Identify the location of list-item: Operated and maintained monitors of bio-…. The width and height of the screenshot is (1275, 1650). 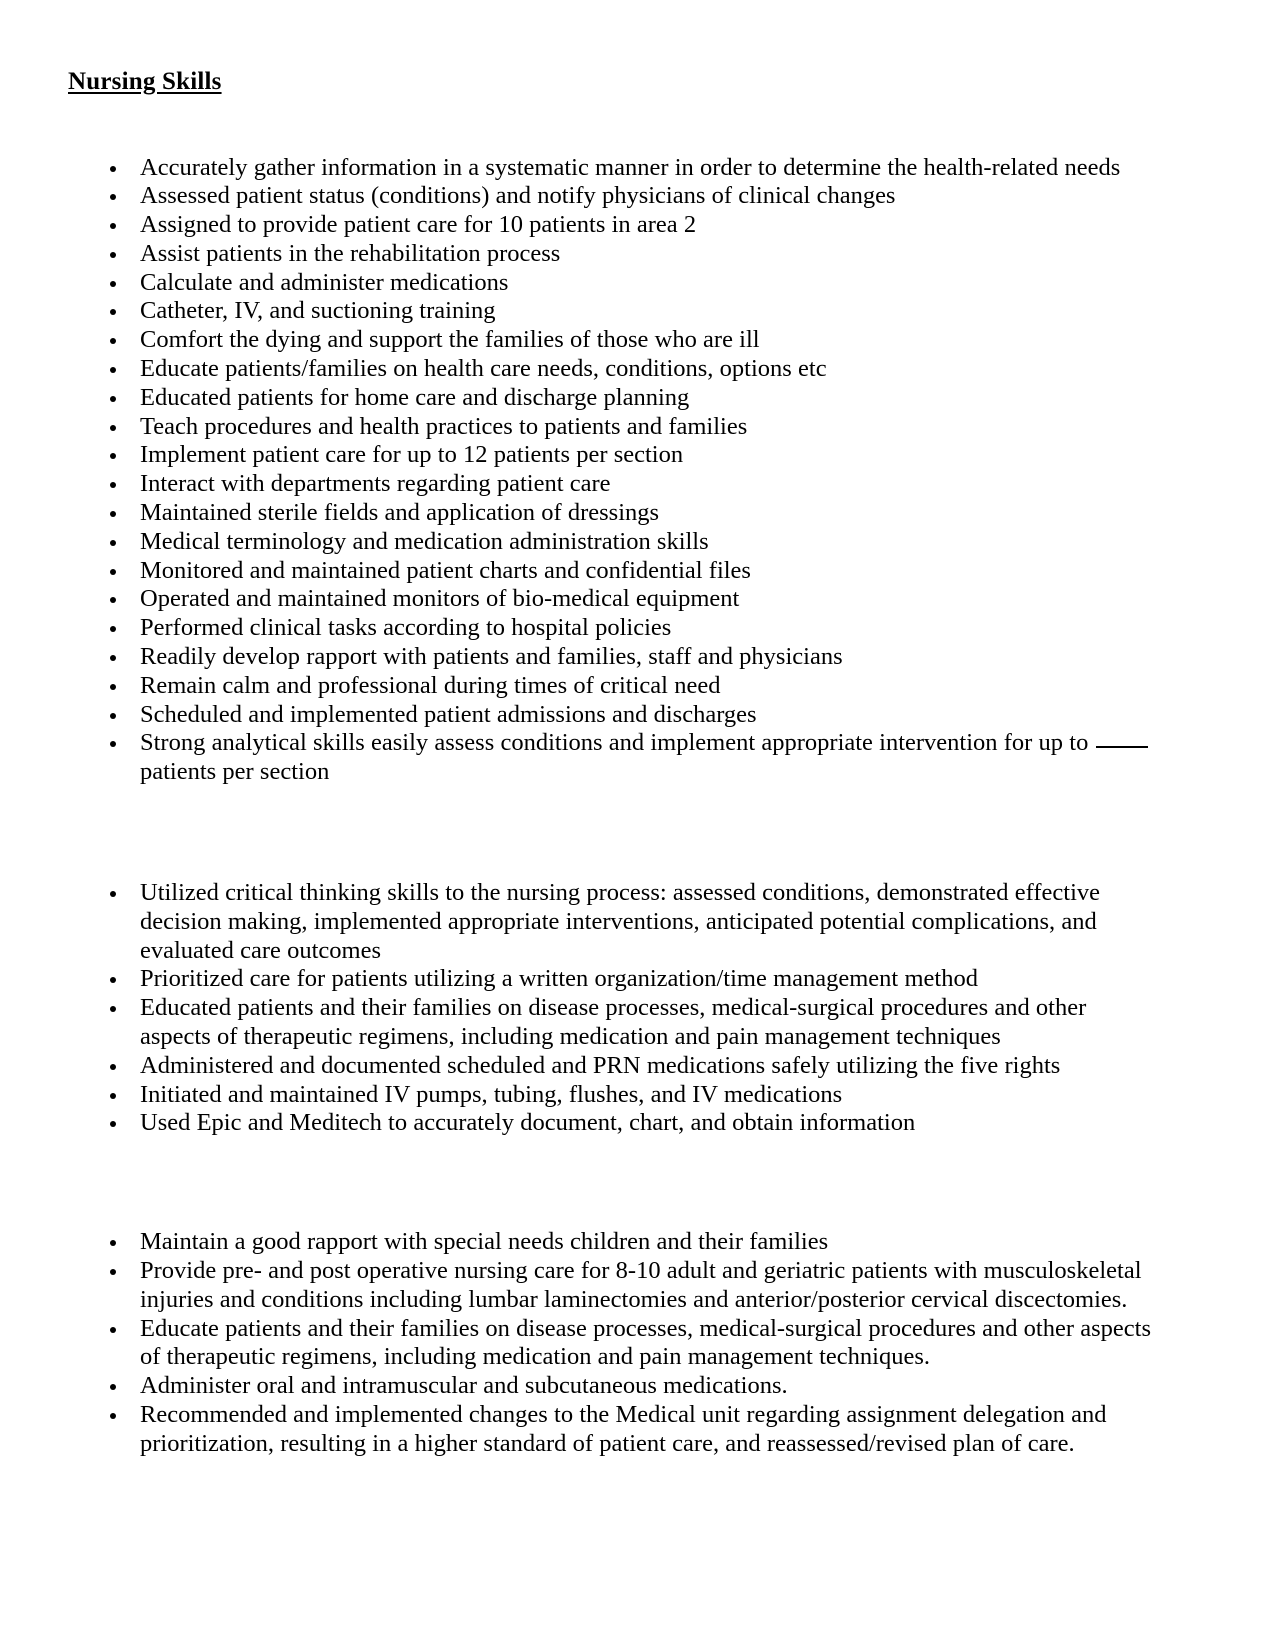
(613, 599).